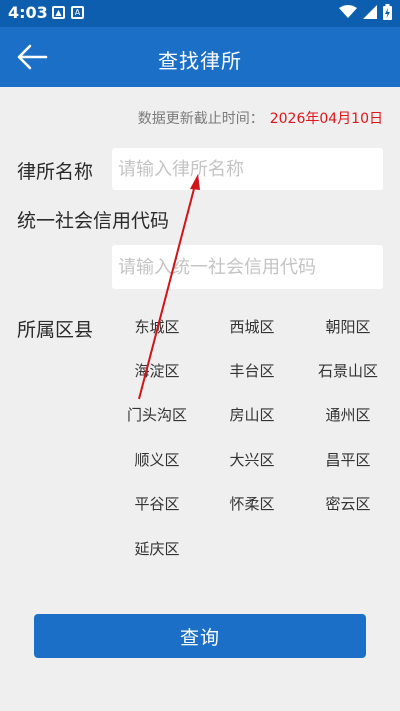  What do you see at coordinates (347, 503) in the screenshot?
I see `district-option: 密云区` at bounding box center [347, 503].